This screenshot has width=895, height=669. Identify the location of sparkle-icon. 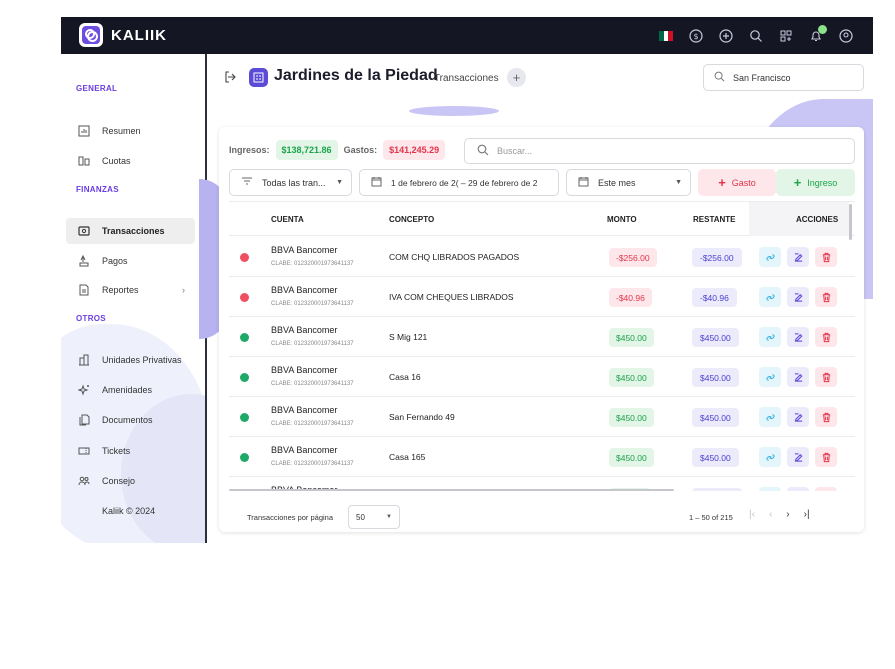
(84, 390).